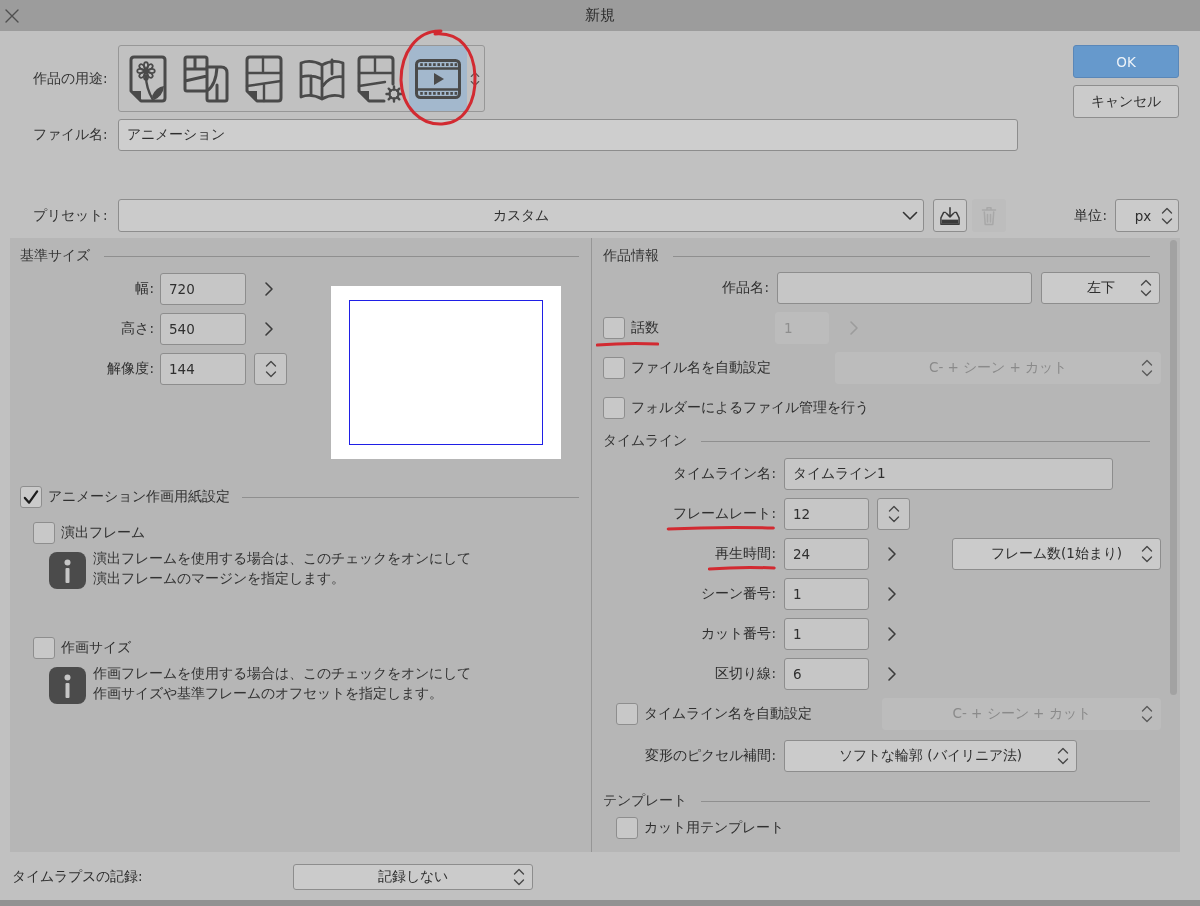 The image size is (1200, 906). Describe the element at coordinates (71, 135) in the screenshot. I see `field-label: ファイル名:` at that location.